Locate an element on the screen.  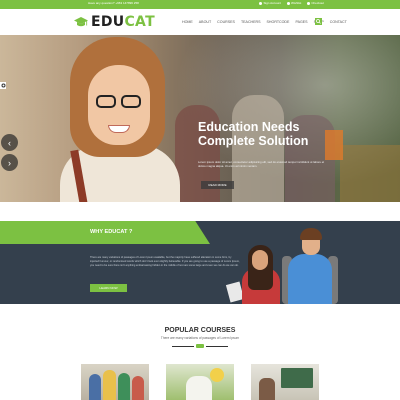
nav-item-contact: CONTACT is located at coordinates (338, 22).